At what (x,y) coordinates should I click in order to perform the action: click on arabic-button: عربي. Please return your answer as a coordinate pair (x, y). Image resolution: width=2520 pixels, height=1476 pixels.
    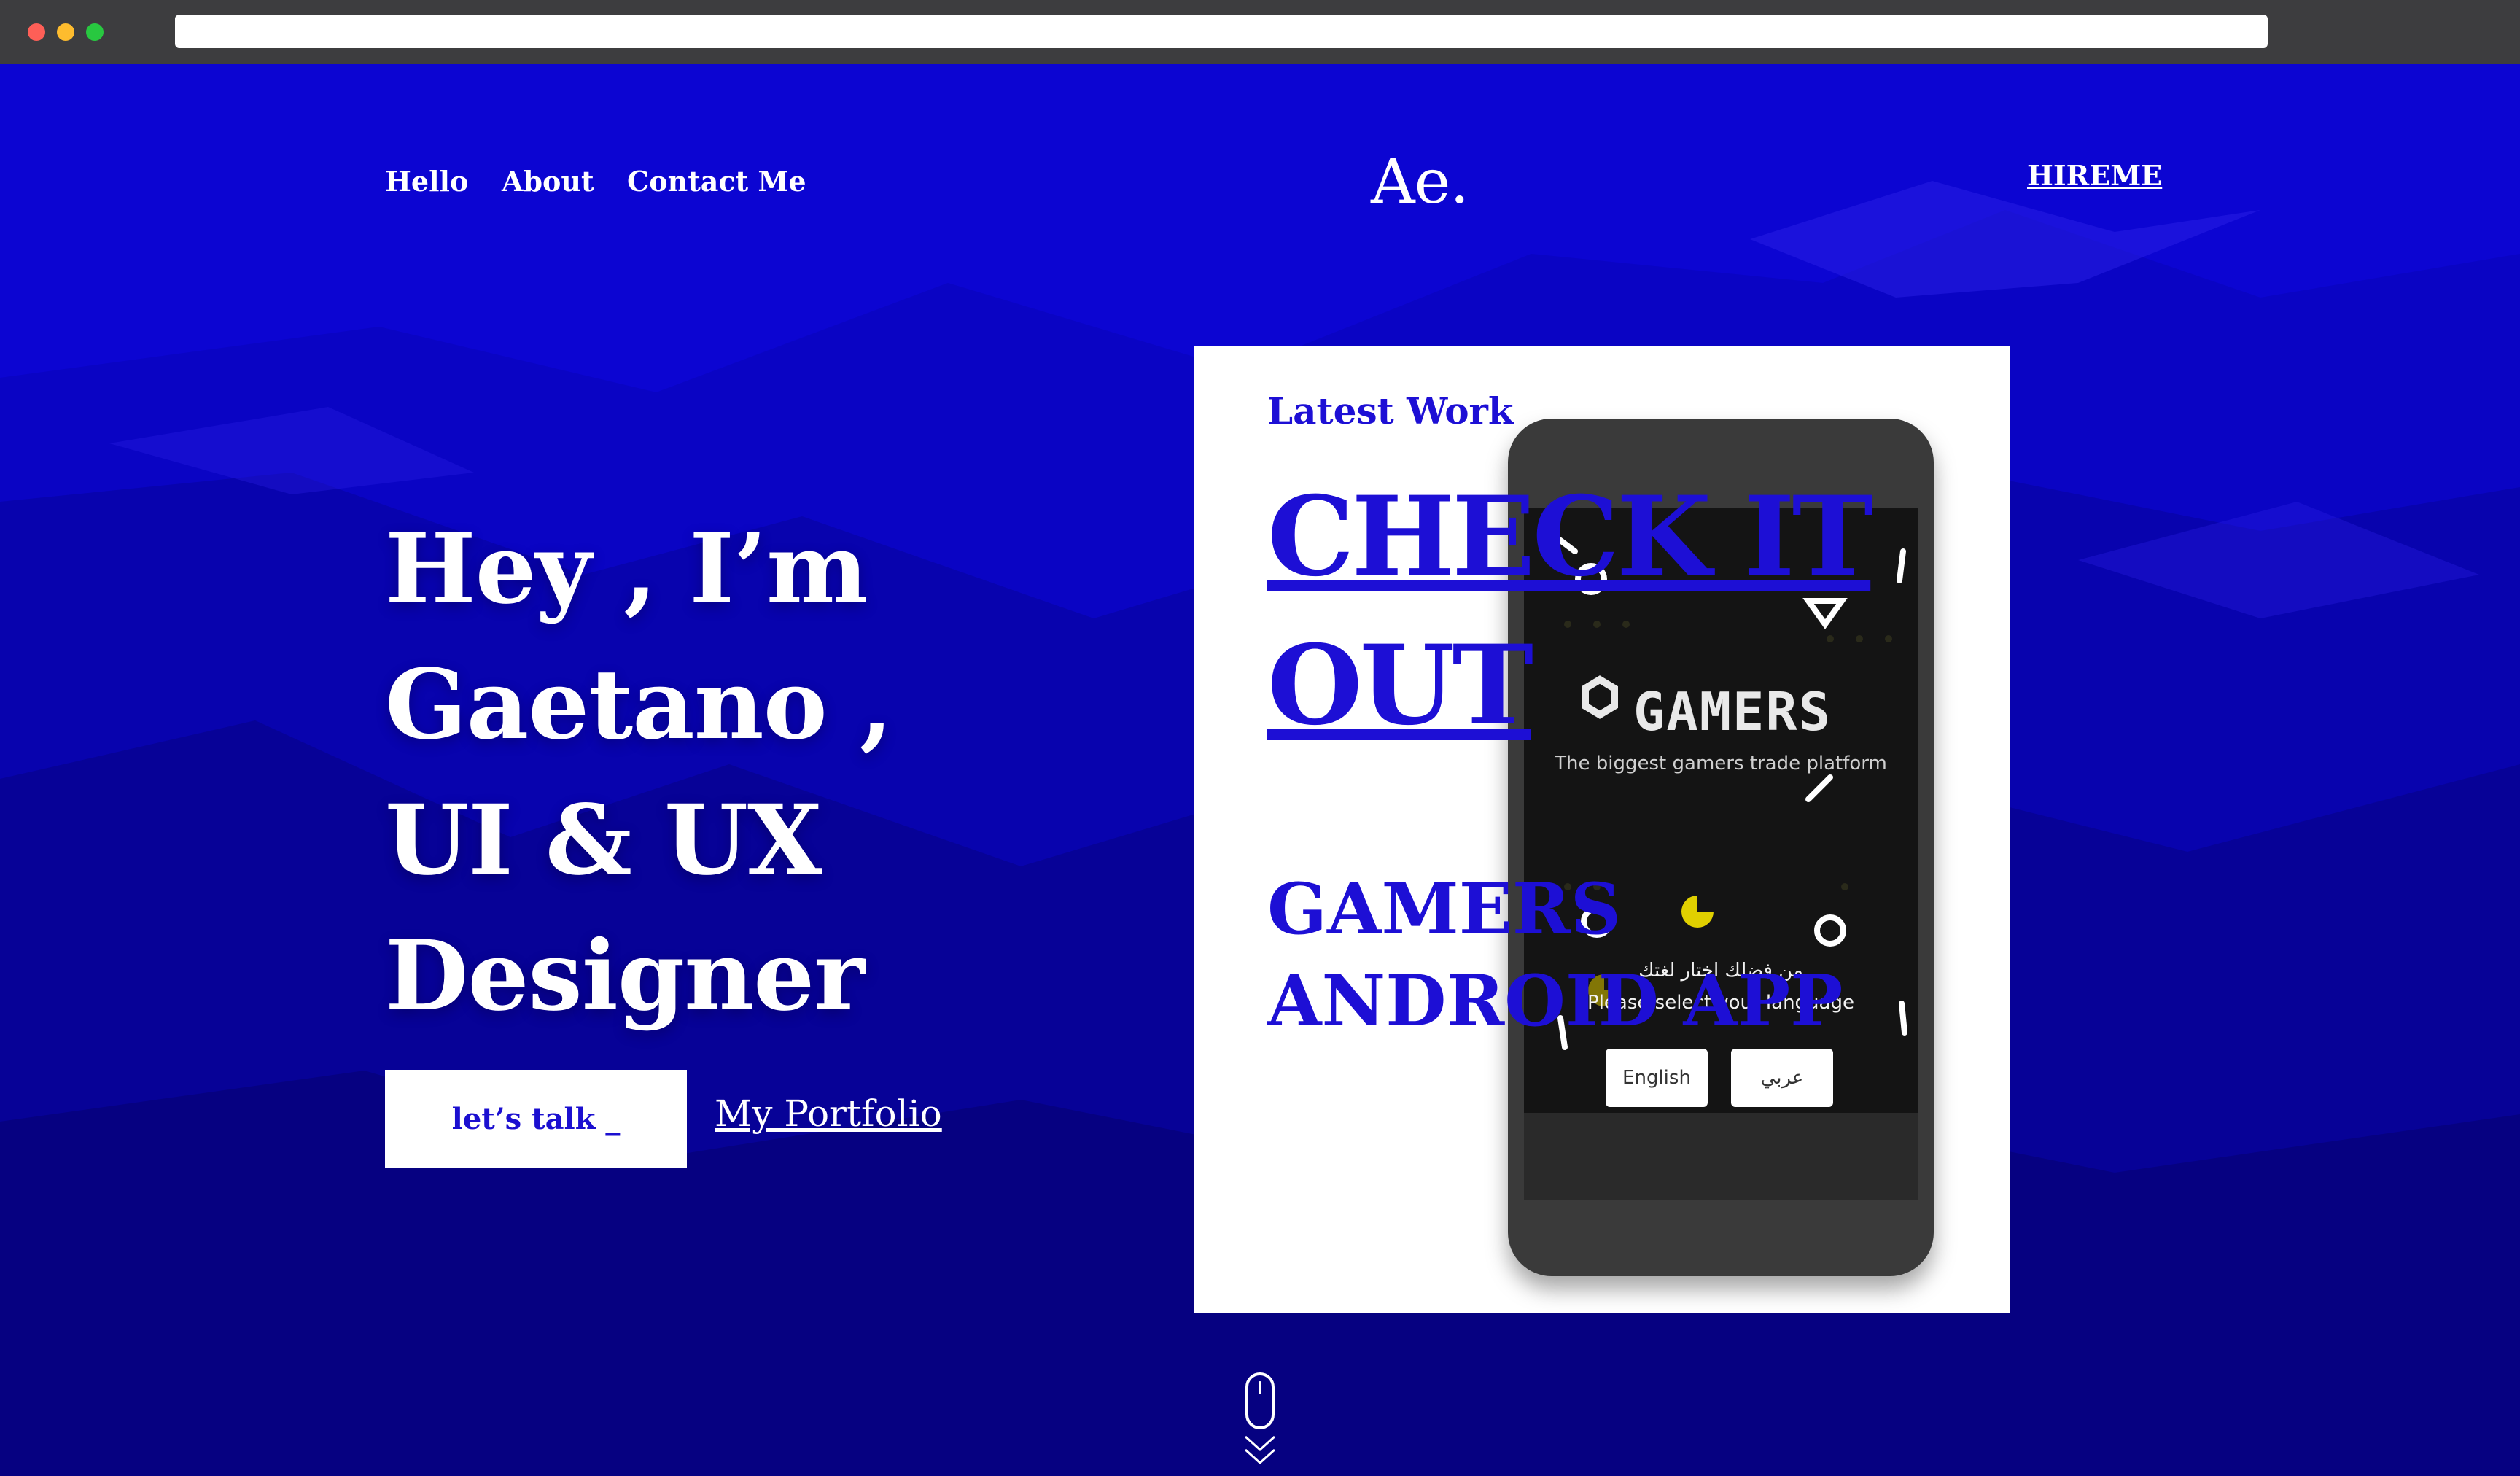
    Looking at the image, I should click on (1782, 1078).